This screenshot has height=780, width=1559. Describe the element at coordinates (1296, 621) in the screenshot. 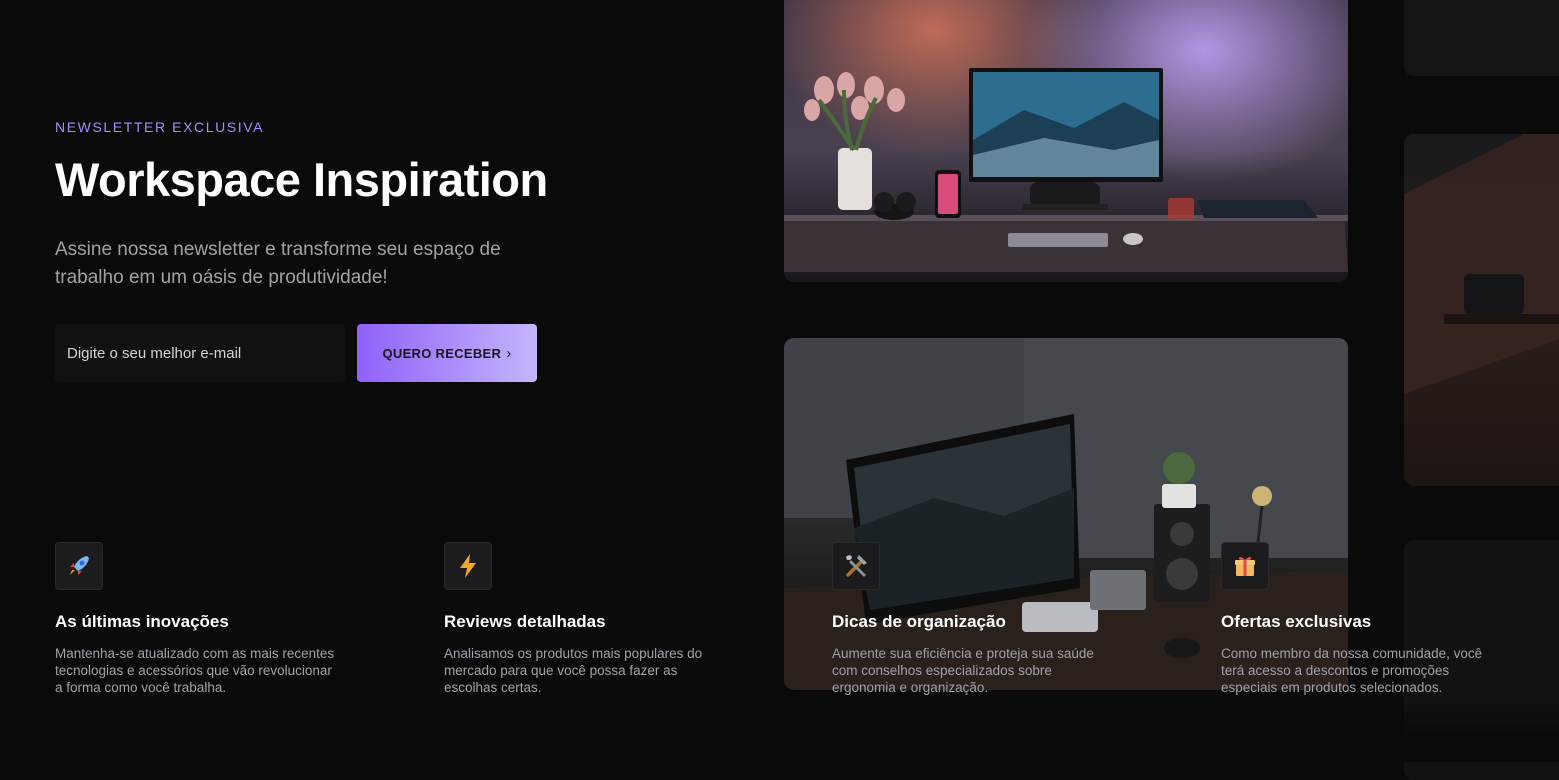

I see `feature-title-offers: Ofertas exclusivas` at that location.